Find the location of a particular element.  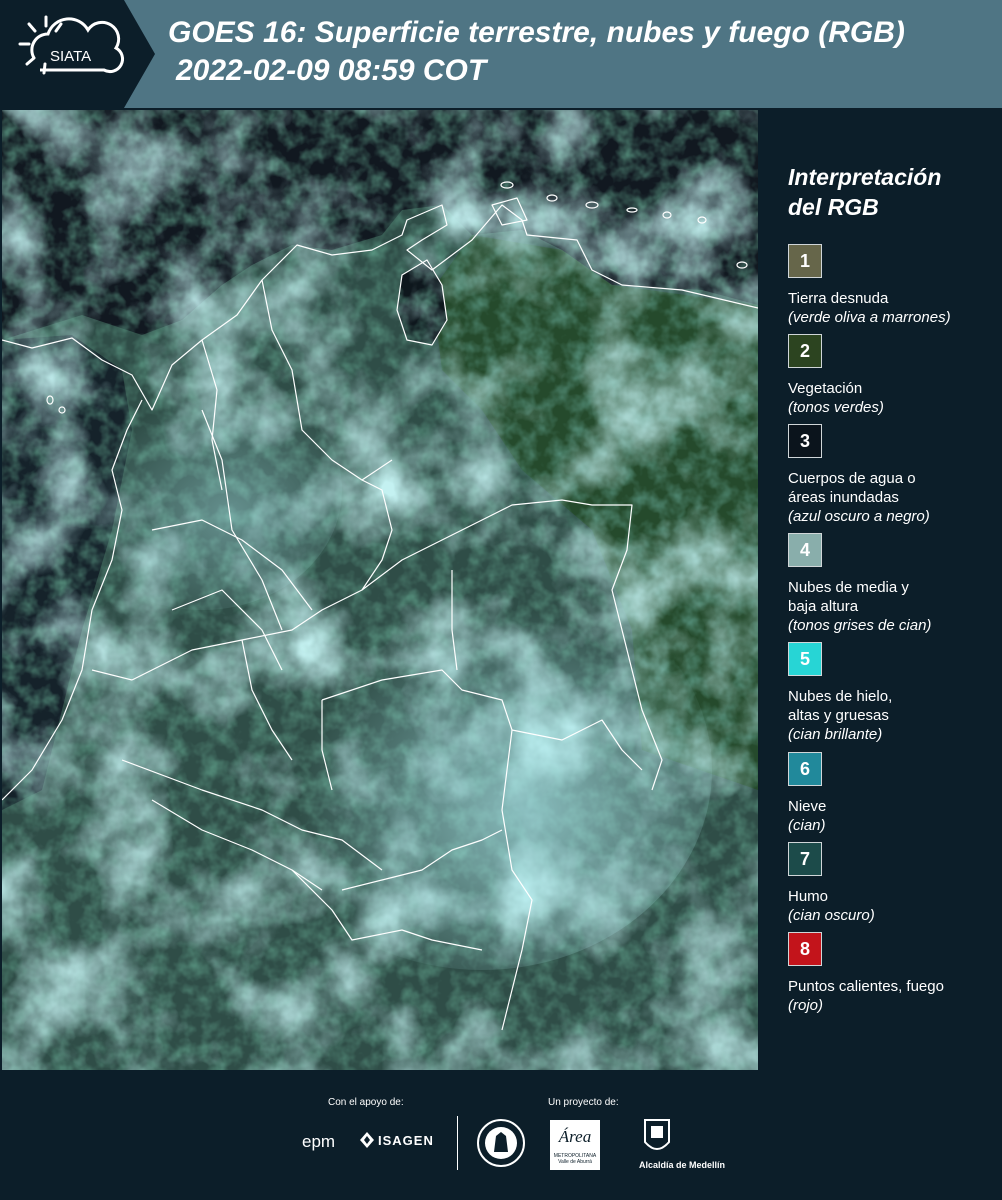

legend-swatch: 5 is located at coordinates (805, 659).